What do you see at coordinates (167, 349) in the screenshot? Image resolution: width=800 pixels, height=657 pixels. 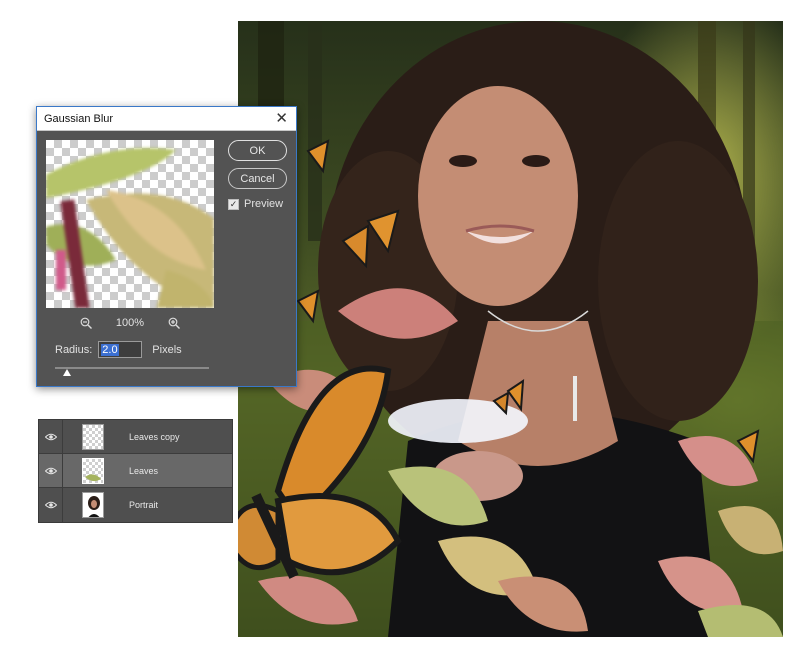 I see `radius-units: Pixels` at bounding box center [167, 349].